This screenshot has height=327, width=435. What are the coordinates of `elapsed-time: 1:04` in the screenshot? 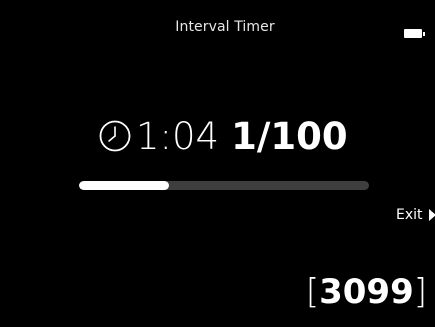 It's located at (178, 136).